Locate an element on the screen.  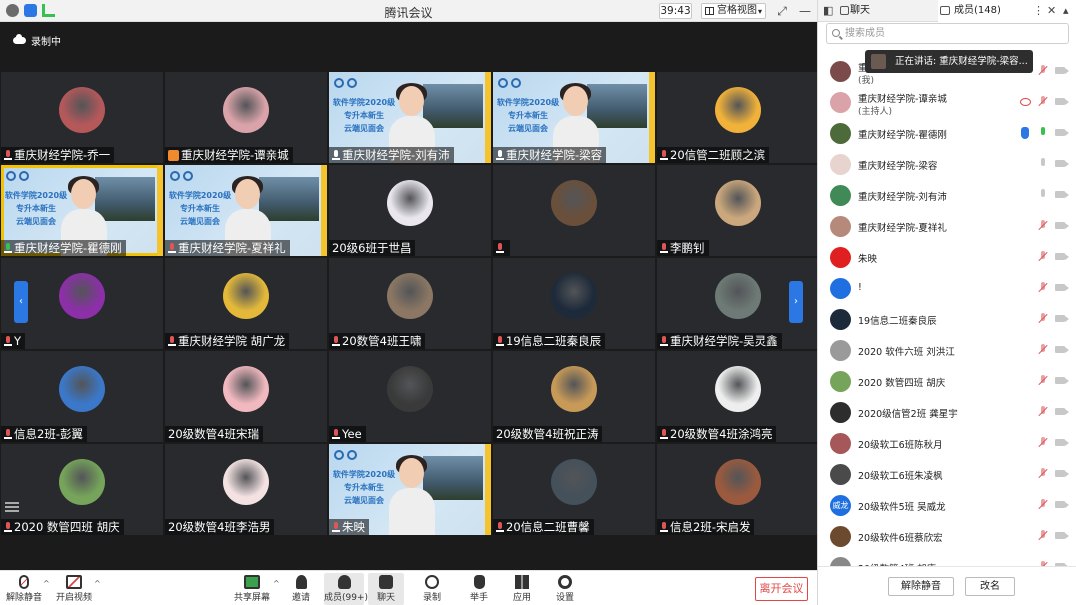
video-tile: 软件学院2020级 专升本新生 云端见面会 重庆财经学院-夏祥礼 is located at coordinates (246, 210).